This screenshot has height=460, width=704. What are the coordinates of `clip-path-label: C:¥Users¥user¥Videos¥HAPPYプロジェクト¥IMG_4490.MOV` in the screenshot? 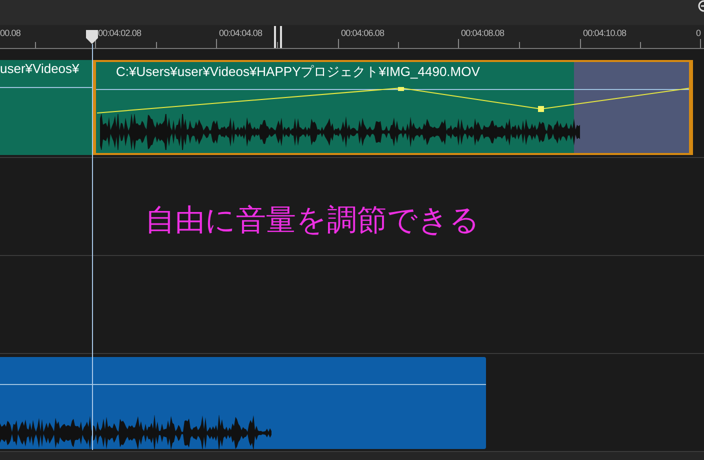 It's located at (298, 72).